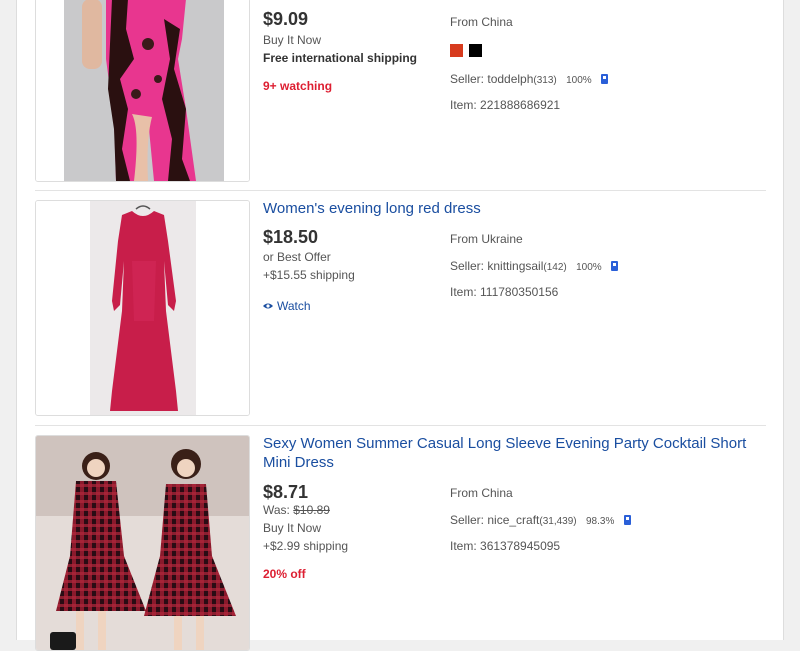  What do you see at coordinates (554, 267) in the screenshot?
I see `seller-feedback: (142)` at bounding box center [554, 267].